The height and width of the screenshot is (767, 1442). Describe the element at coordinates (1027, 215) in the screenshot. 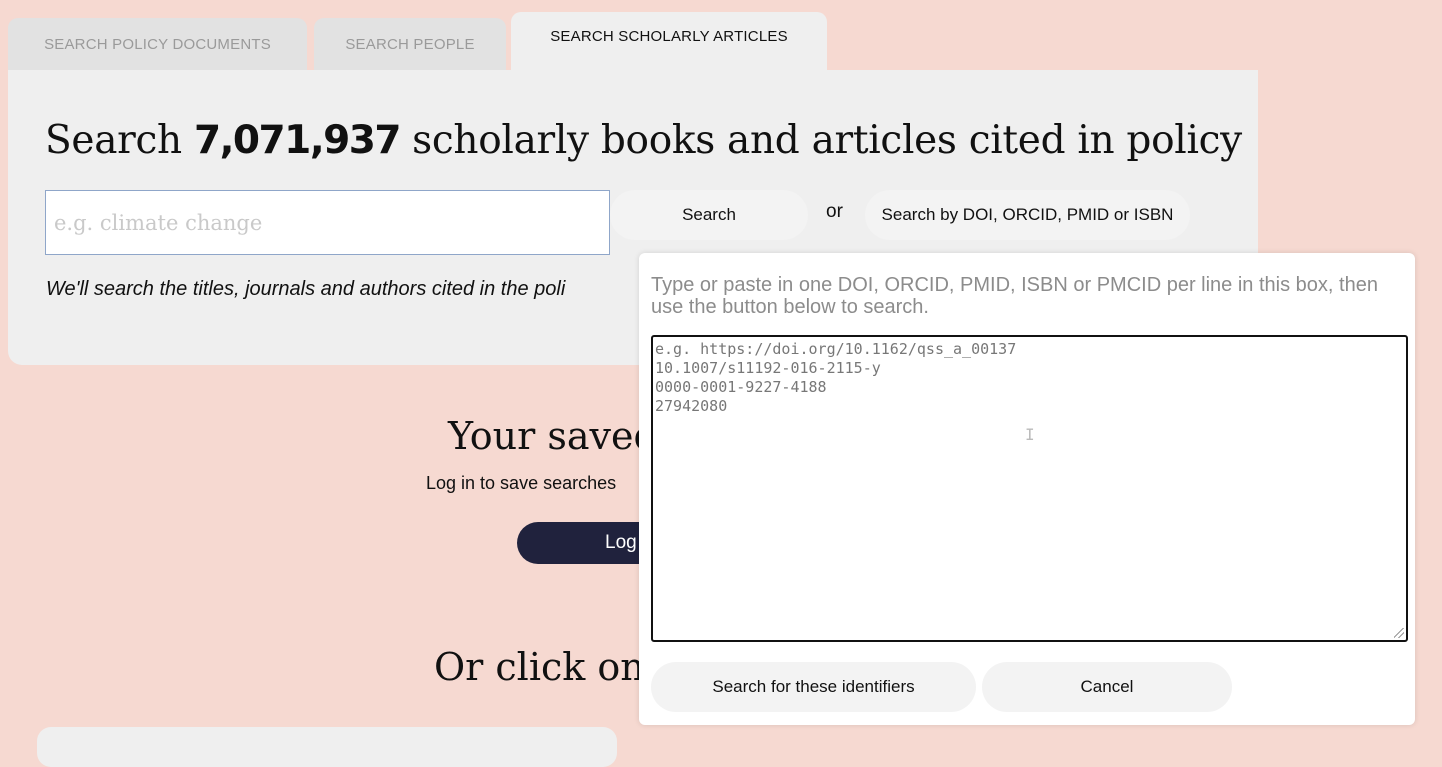

I see `search-by-identifier-button: Search by DOI, ORCID, PMID or ISBN` at that location.